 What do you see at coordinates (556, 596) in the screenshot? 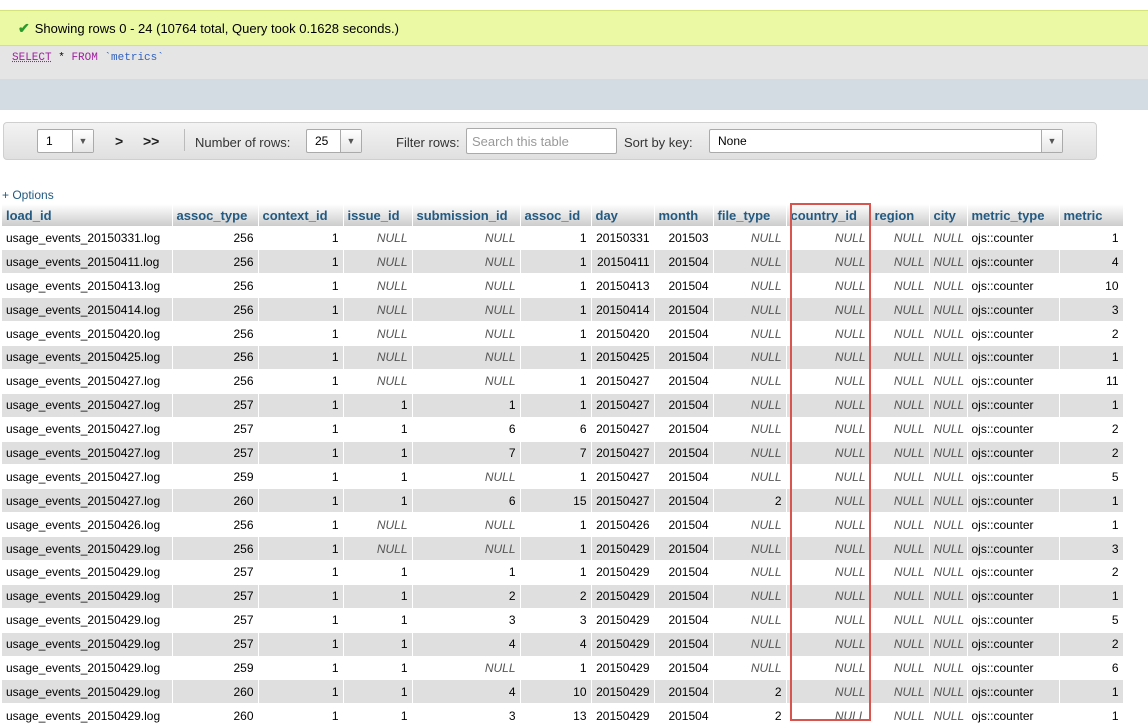
I see `cell-assoc-id: 2` at bounding box center [556, 596].